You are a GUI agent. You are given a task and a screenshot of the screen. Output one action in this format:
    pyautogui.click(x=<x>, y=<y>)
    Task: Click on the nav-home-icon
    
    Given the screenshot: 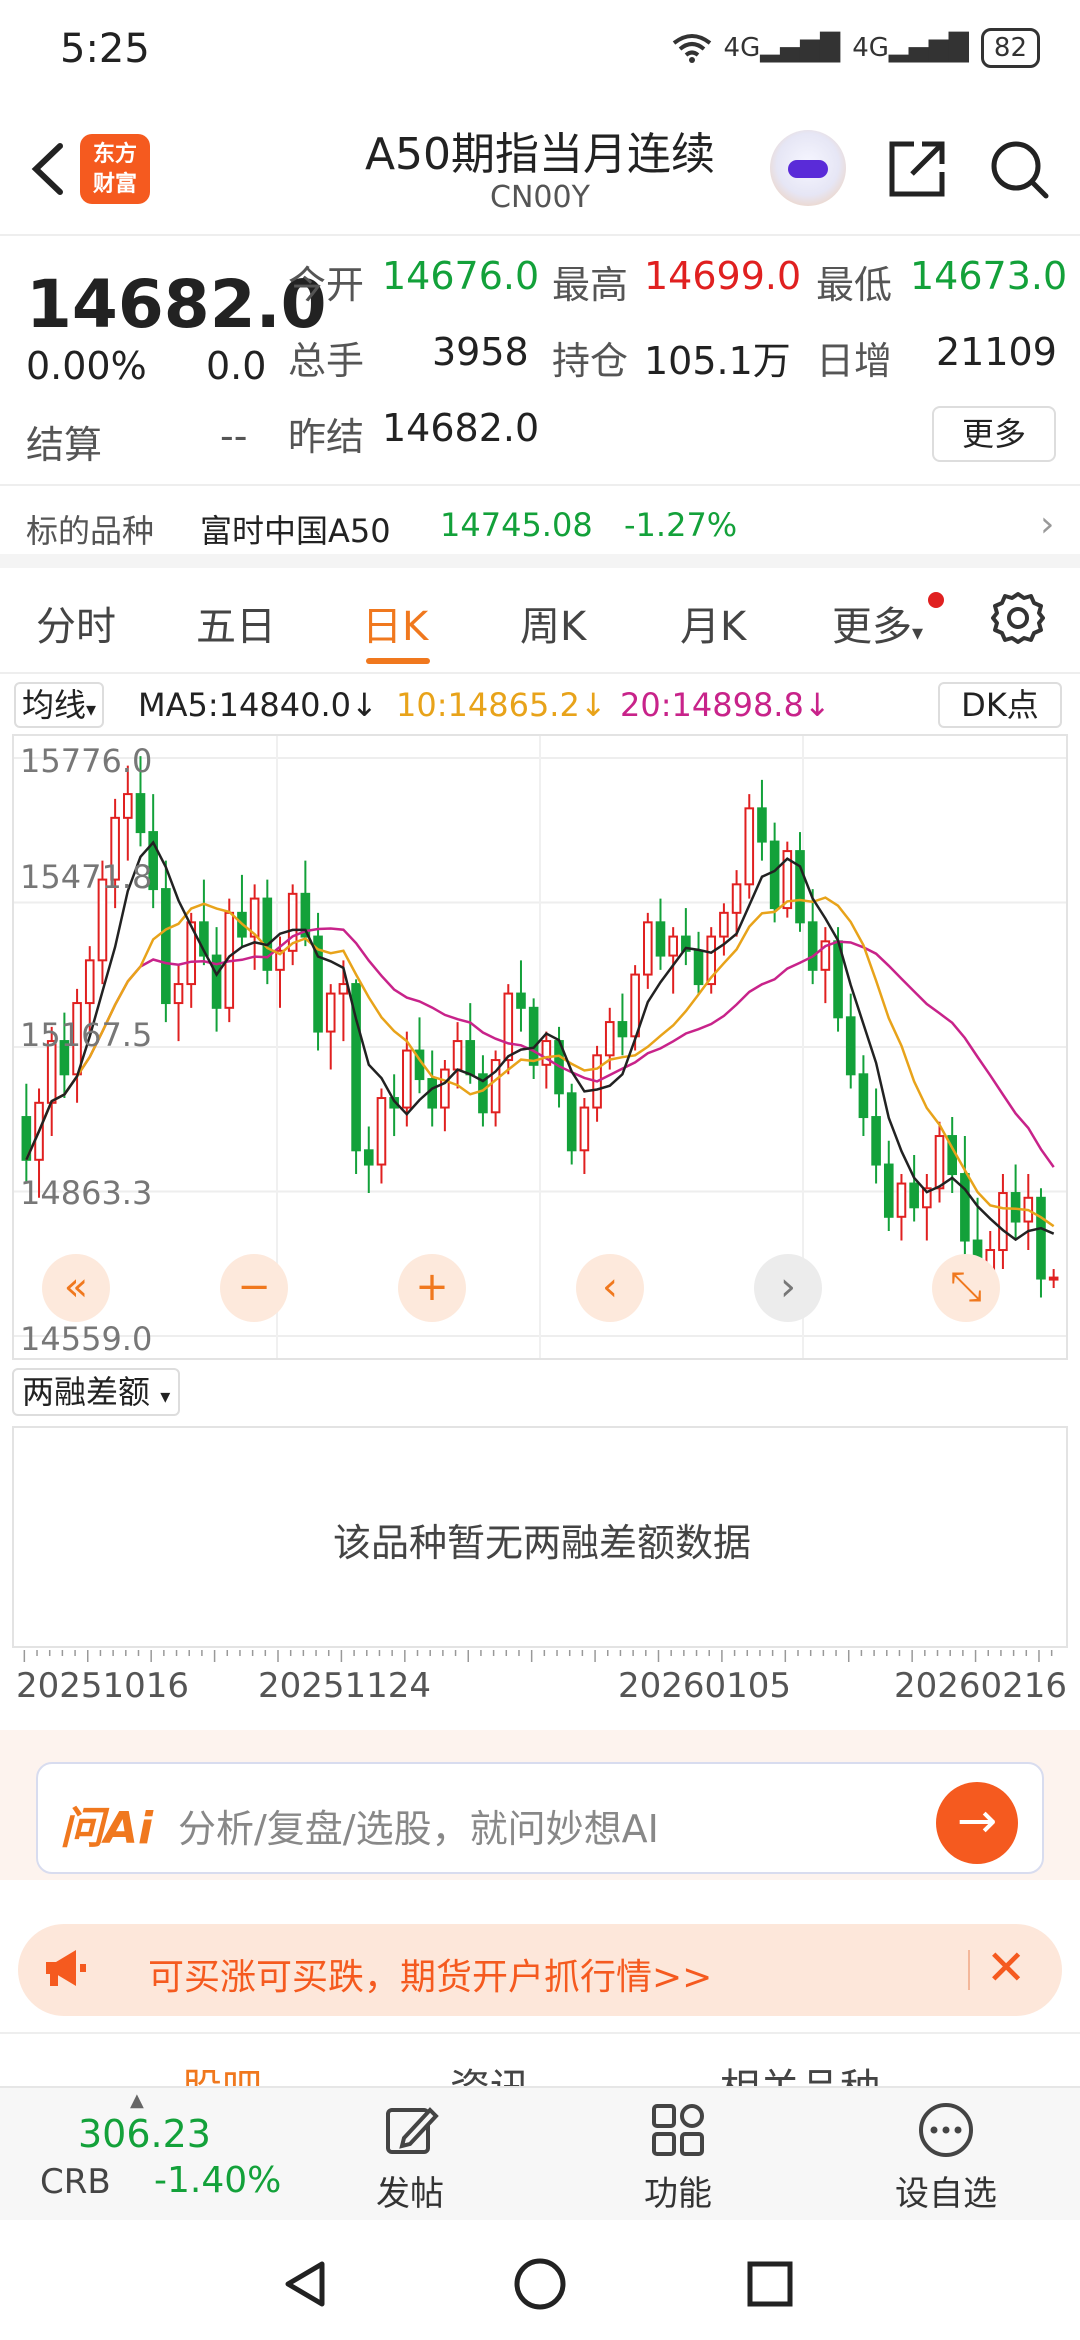 What is the action you would take?
    pyautogui.click(x=540, y=2284)
    